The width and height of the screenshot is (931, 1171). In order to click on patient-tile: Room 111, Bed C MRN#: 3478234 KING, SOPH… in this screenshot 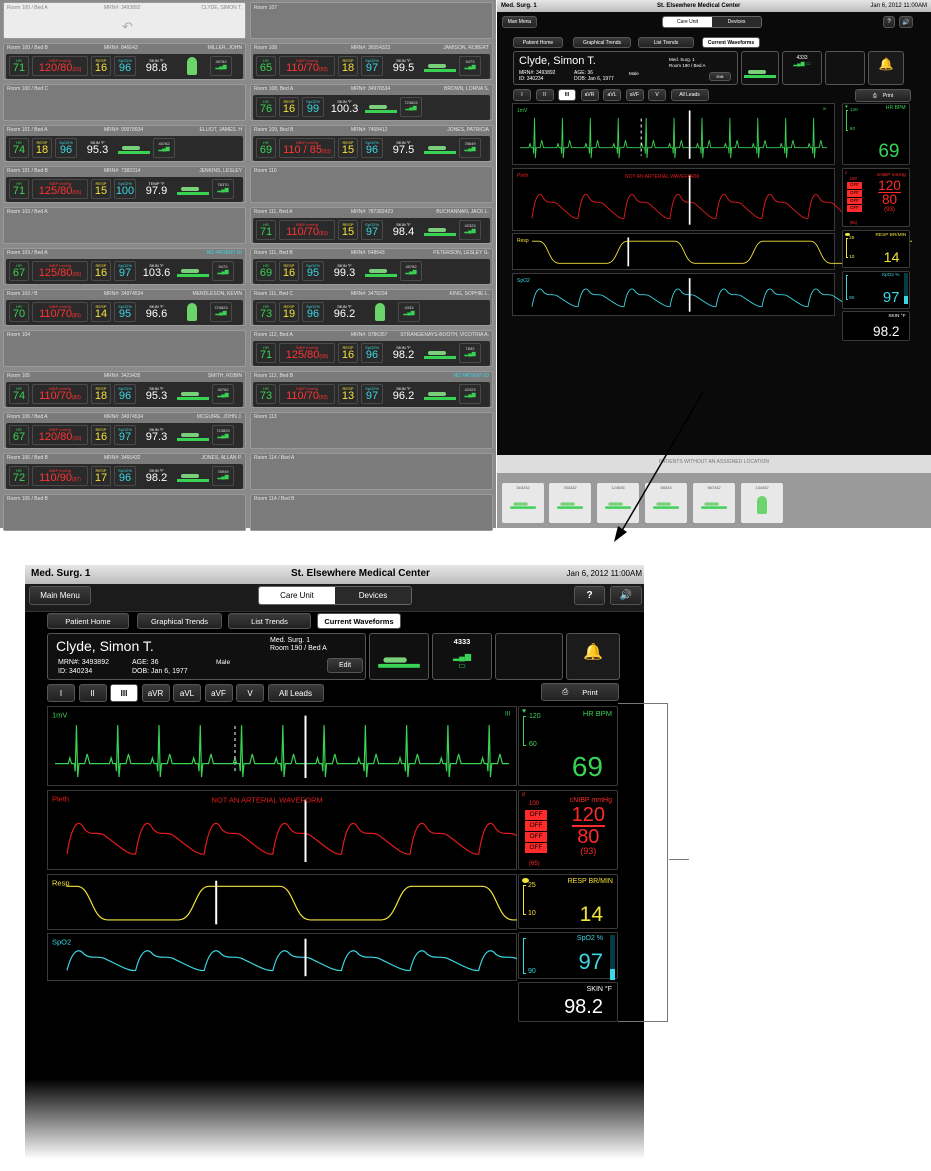, I will do `click(371, 307)`.